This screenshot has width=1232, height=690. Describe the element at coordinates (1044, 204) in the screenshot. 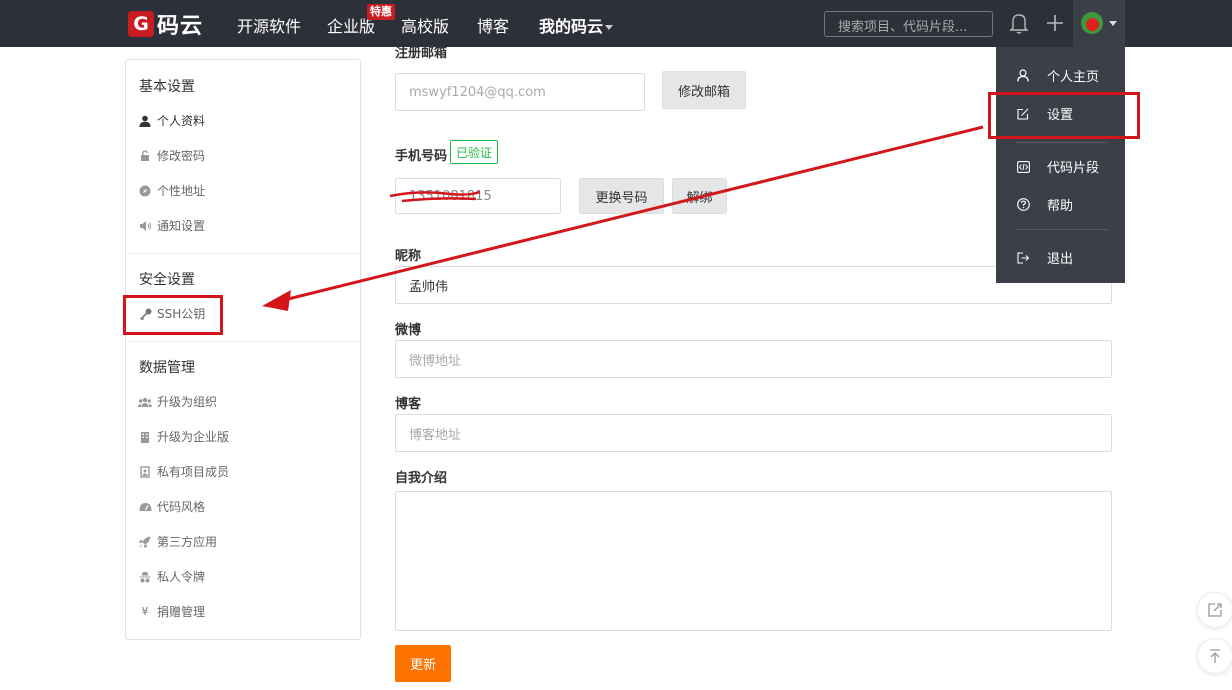

I see `menu-item-help: 帮助` at that location.